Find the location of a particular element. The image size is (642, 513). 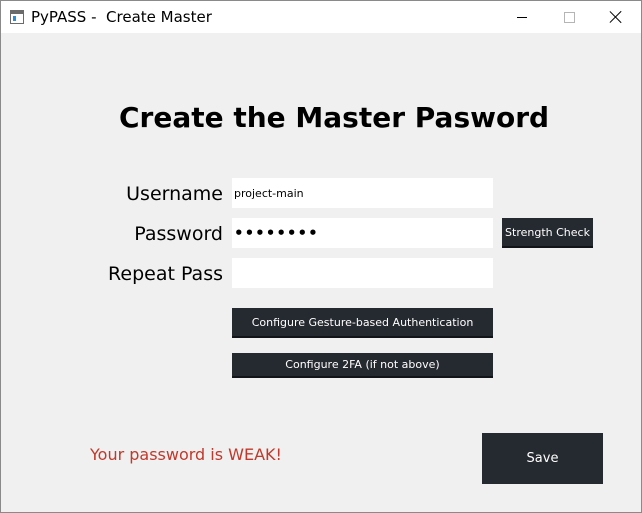

minimize-button is located at coordinates (522, 17).